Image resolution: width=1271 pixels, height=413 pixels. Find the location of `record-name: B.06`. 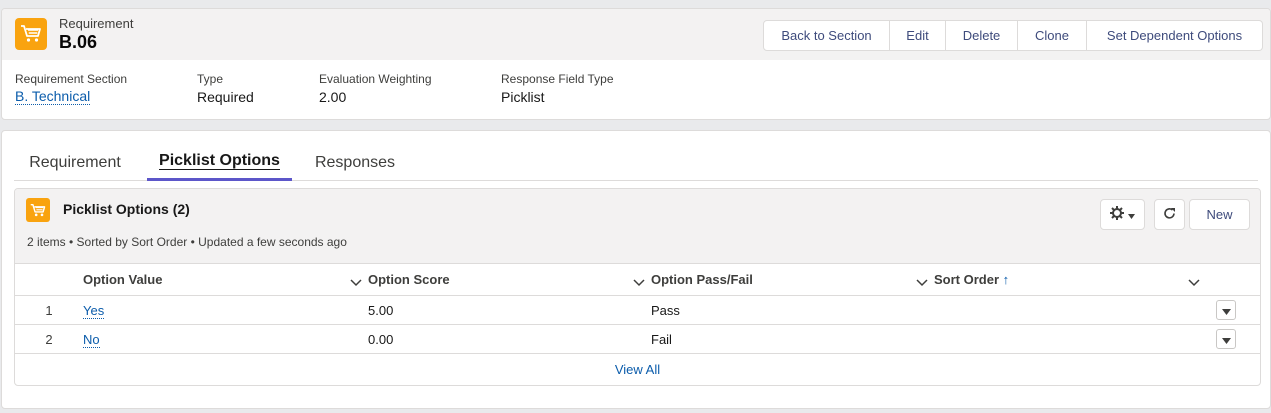

record-name: B.06 is located at coordinates (78, 42).